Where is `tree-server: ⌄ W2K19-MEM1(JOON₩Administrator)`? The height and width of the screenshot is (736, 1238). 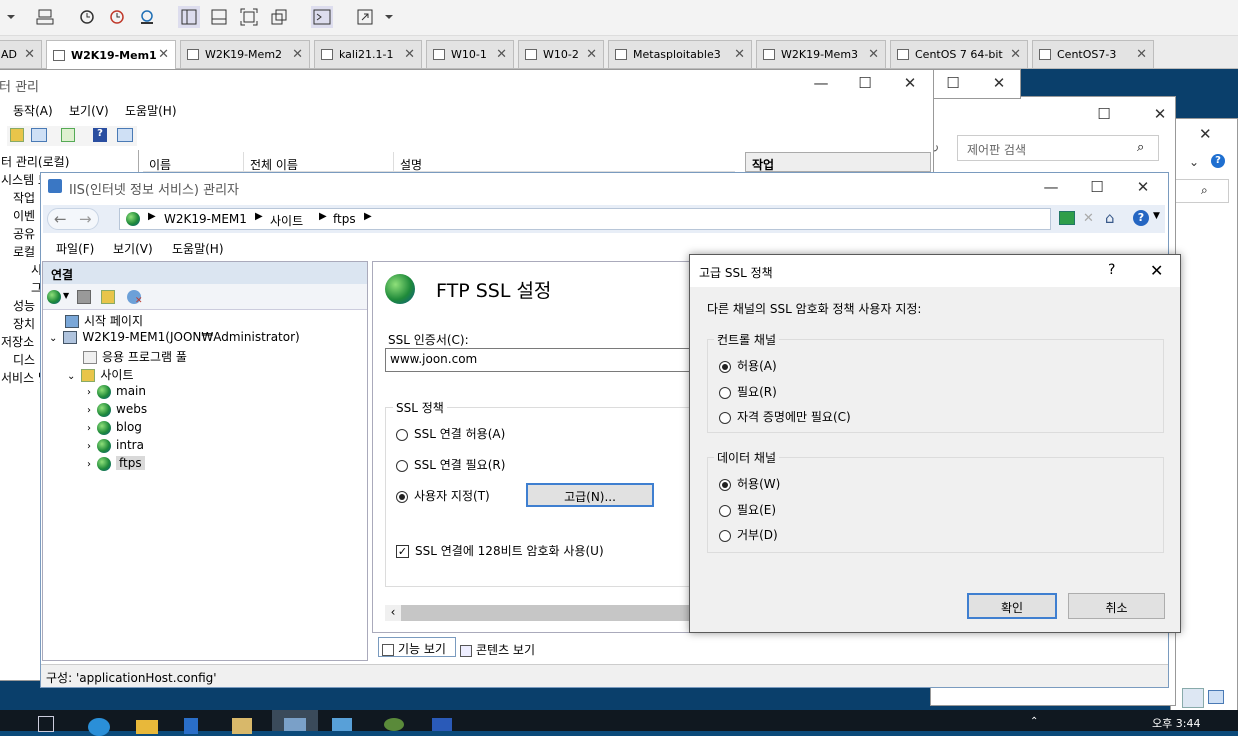 tree-server: ⌄ W2K19-MEM1(JOON₩Administrator) is located at coordinates (174, 337).